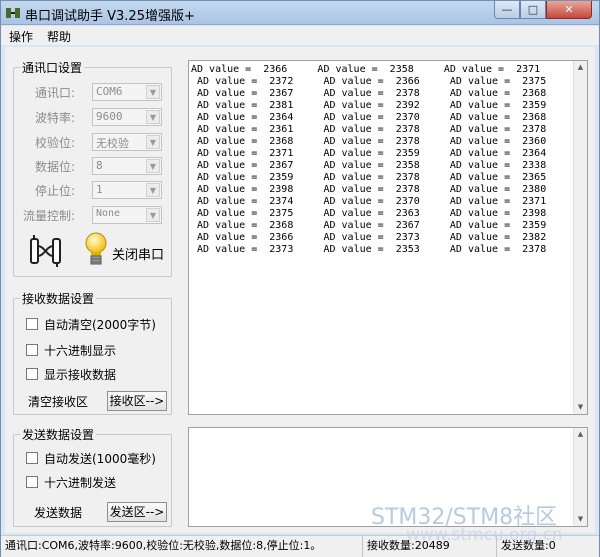  Describe the element at coordinates (32, 482) in the screenshot. I see `hex-send-checkbox` at that location.